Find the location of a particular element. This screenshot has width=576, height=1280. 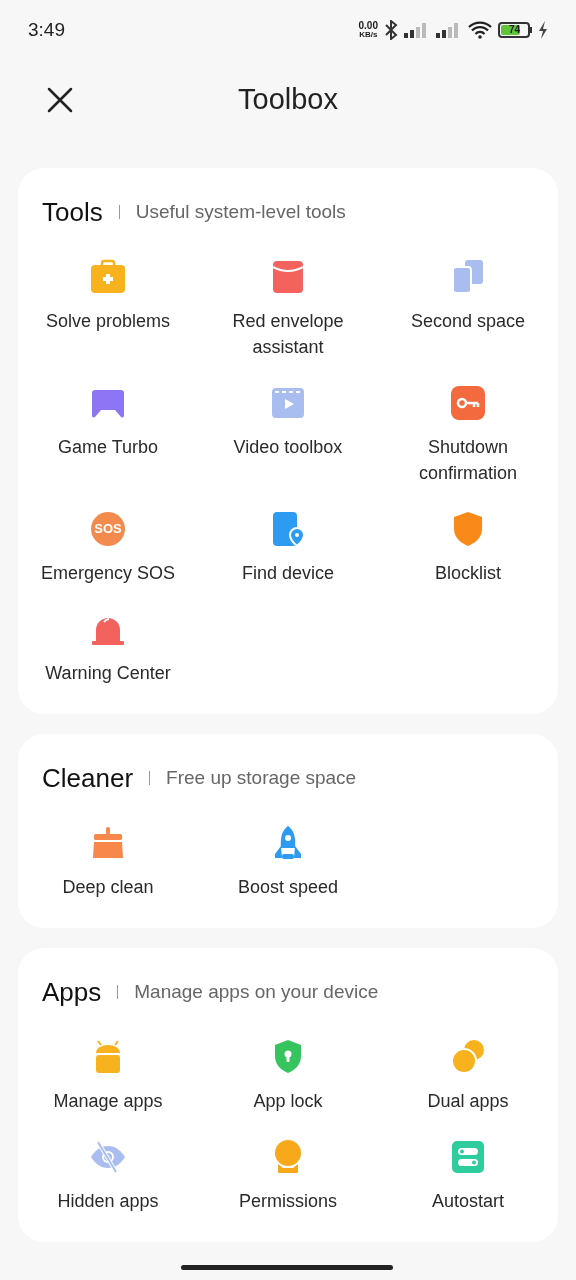

toggles-icon is located at coordinates (468, 1157).